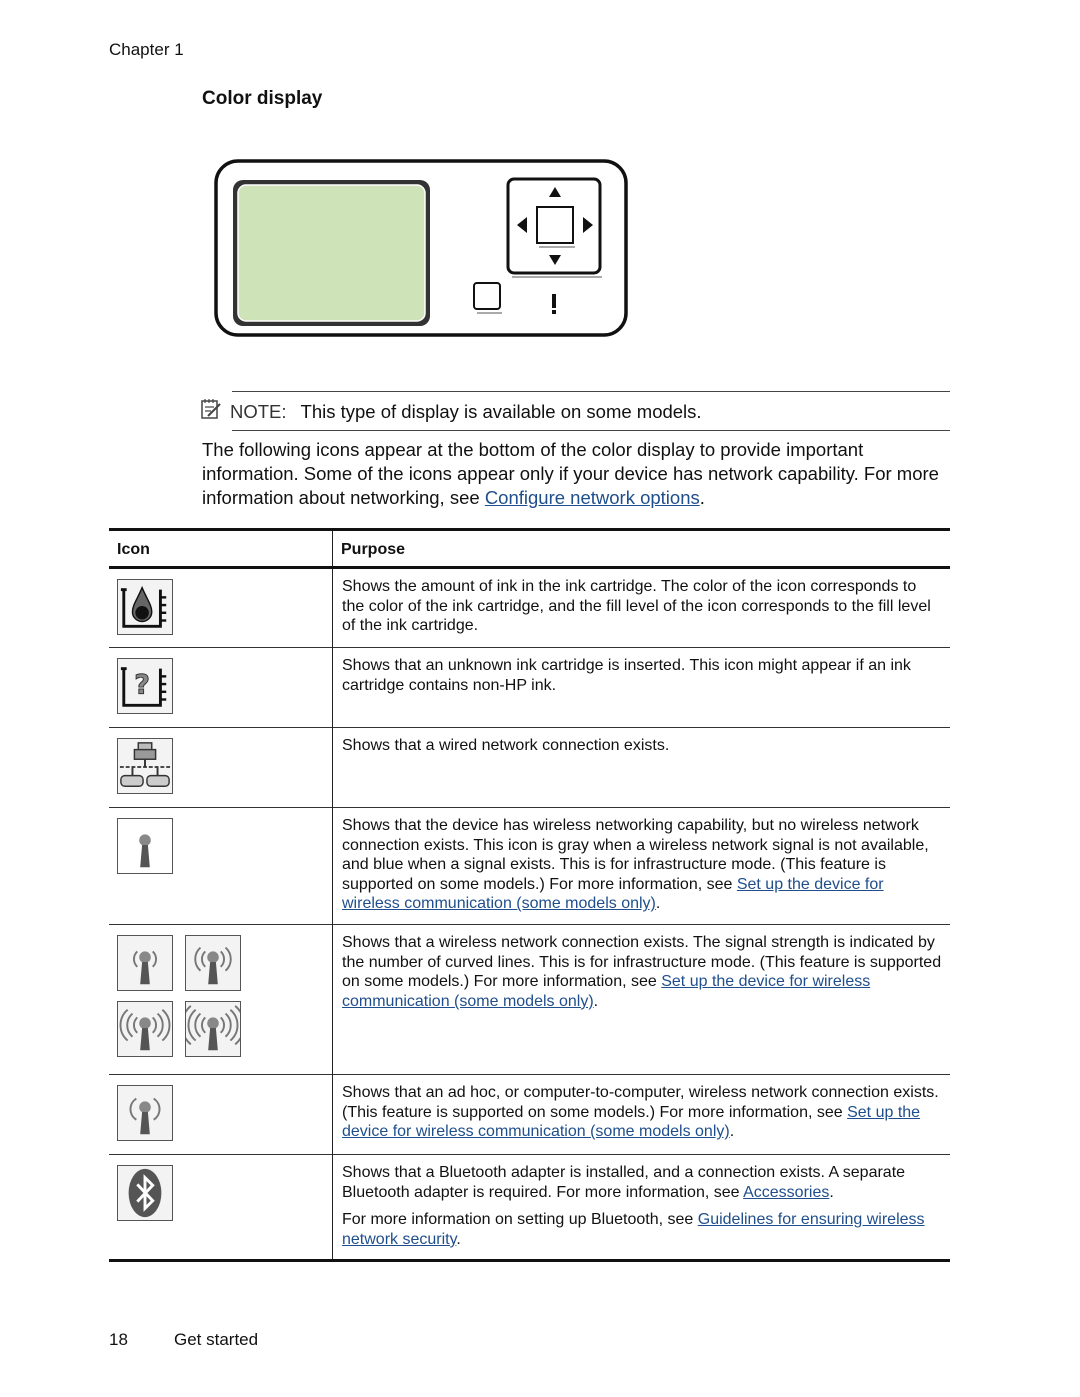 Image resolution: width=1080 pixels, height=1397 pixels. Describe the element at coordinates (145, 1112) in the screenshot. I see `wireless-ad-hoc-icon` at that location.